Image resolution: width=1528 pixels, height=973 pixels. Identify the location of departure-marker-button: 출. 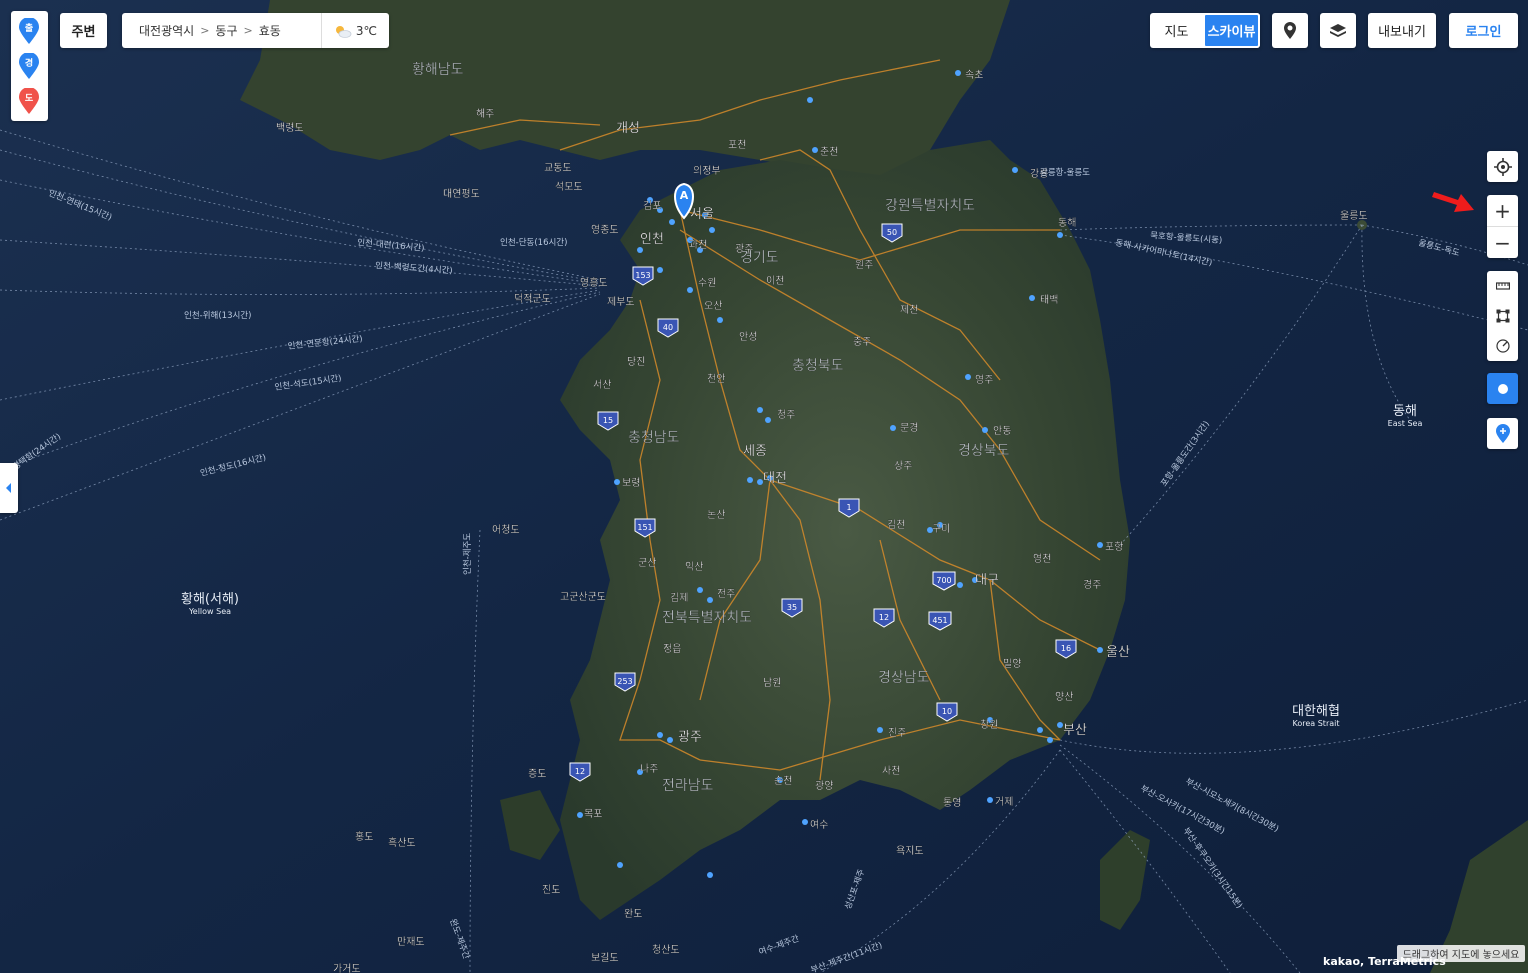
(29, 30).